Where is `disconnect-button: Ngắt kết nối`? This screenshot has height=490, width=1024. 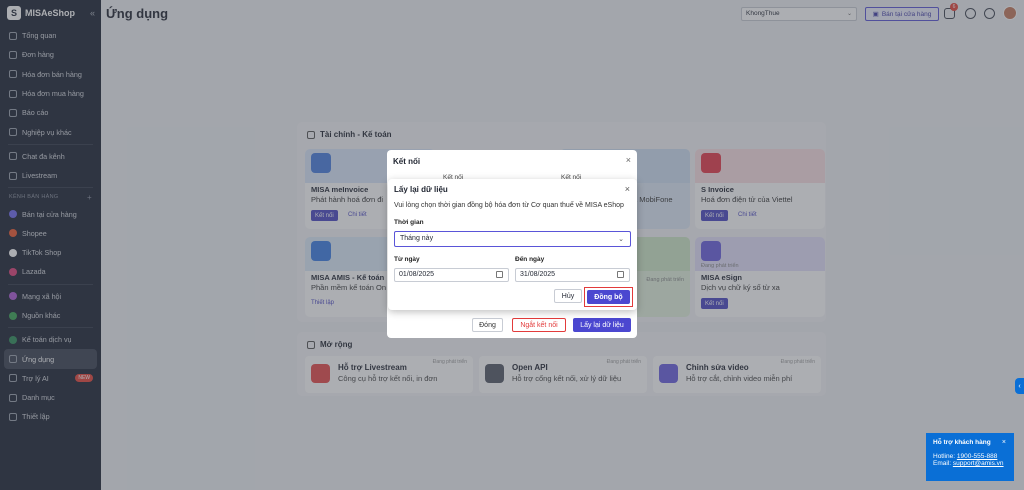 disconnect-button: Ngắt kết nối is located at coordinates (539, 325).